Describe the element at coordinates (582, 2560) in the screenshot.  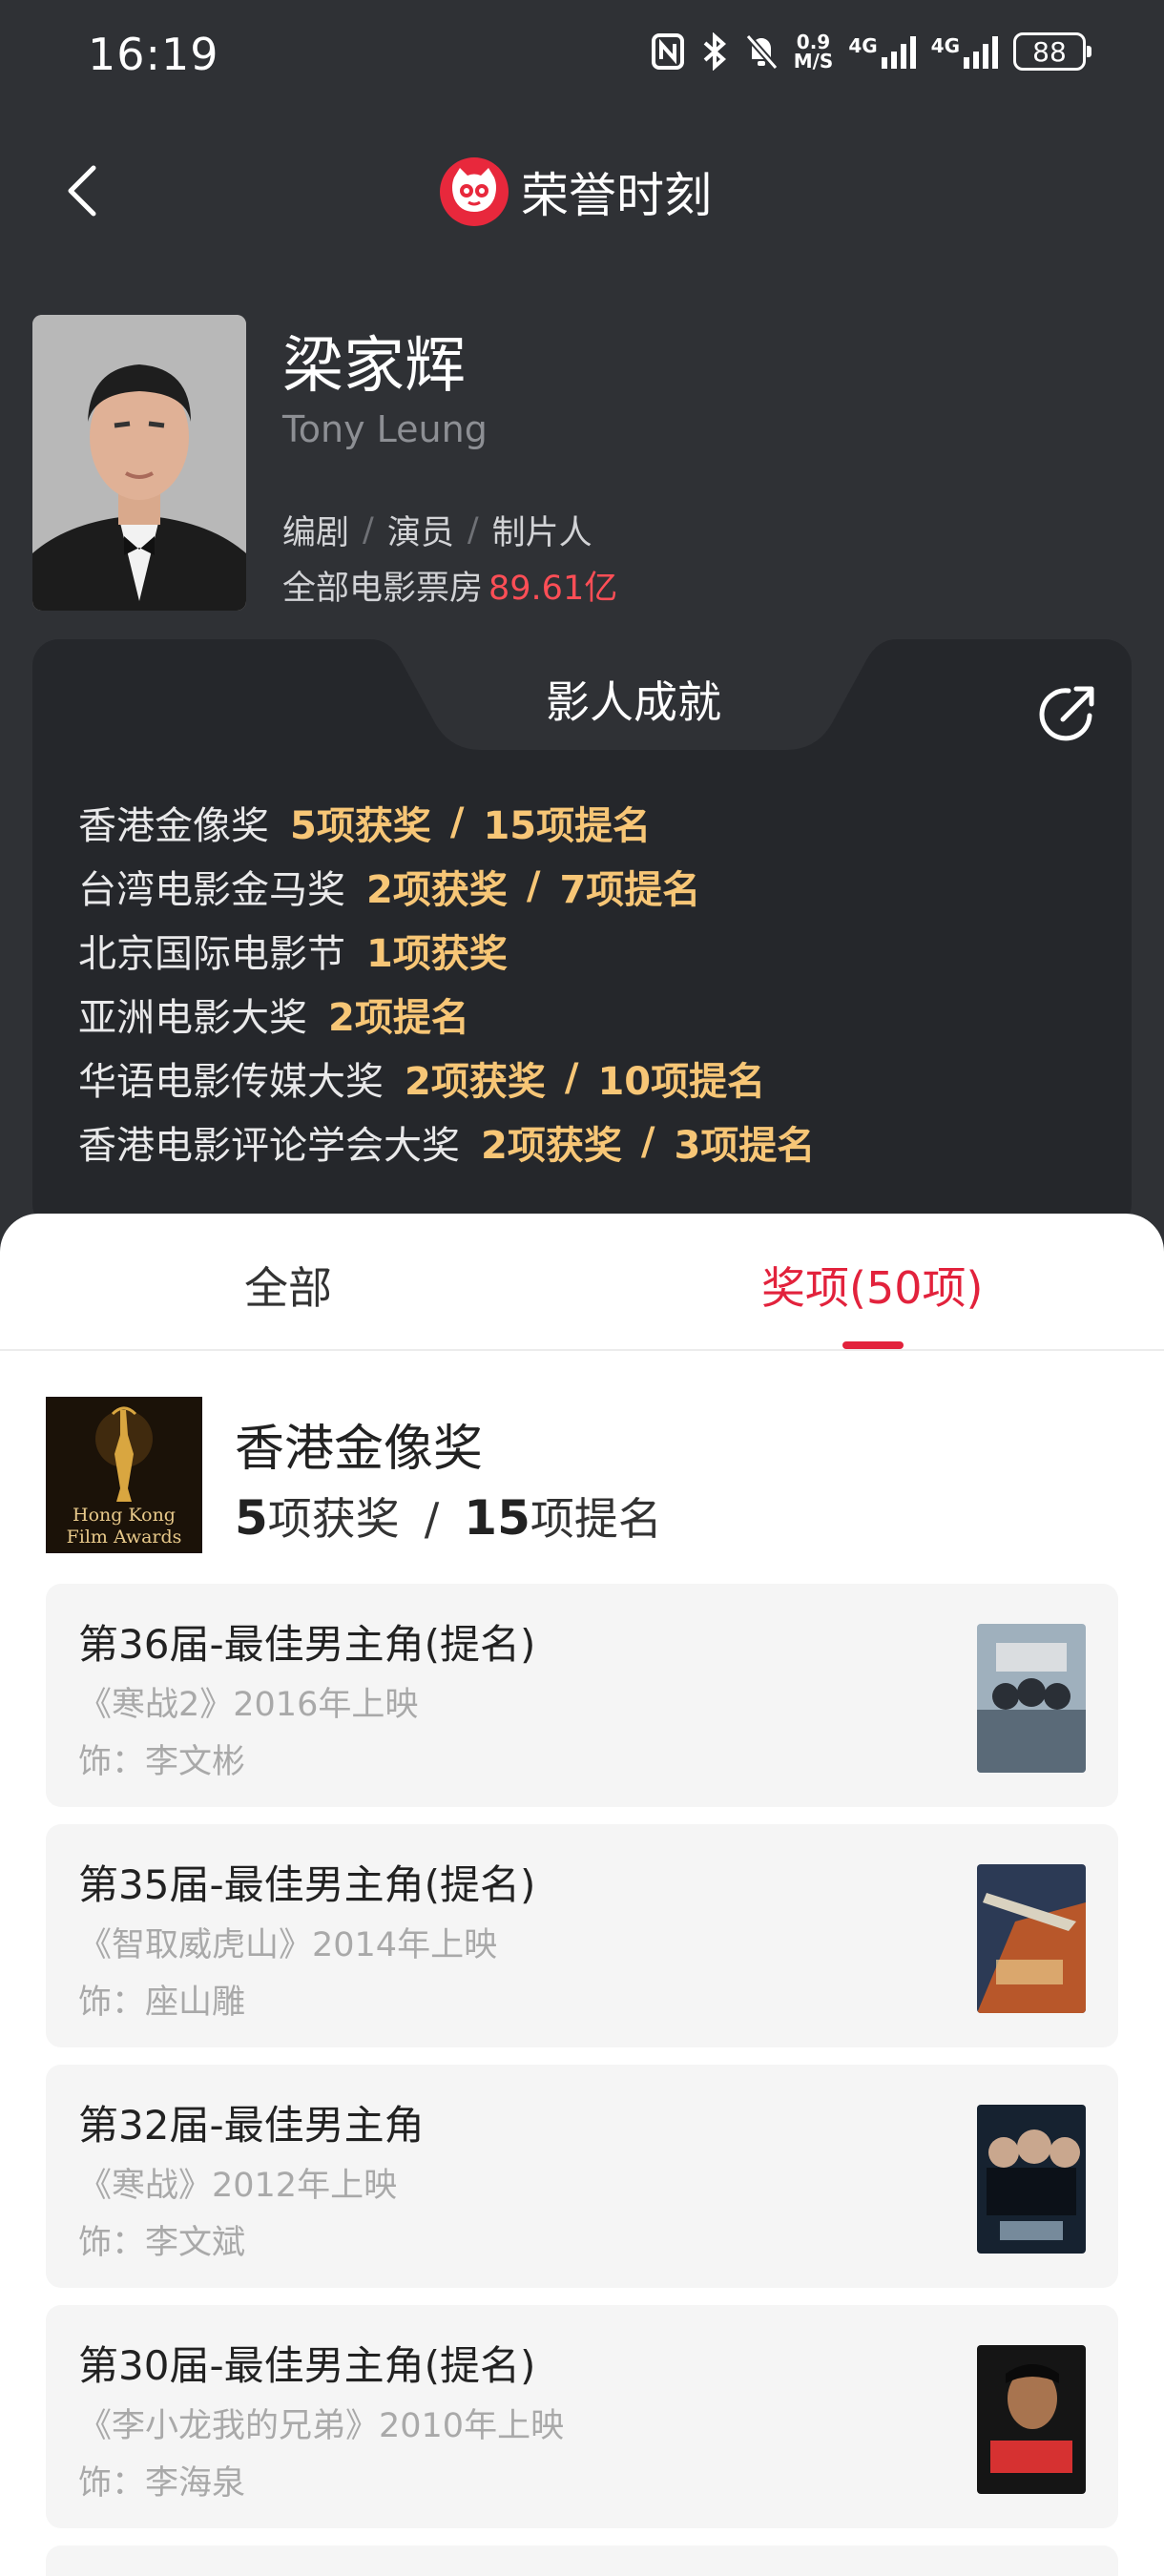
I see `award-entry-partial` at that location.